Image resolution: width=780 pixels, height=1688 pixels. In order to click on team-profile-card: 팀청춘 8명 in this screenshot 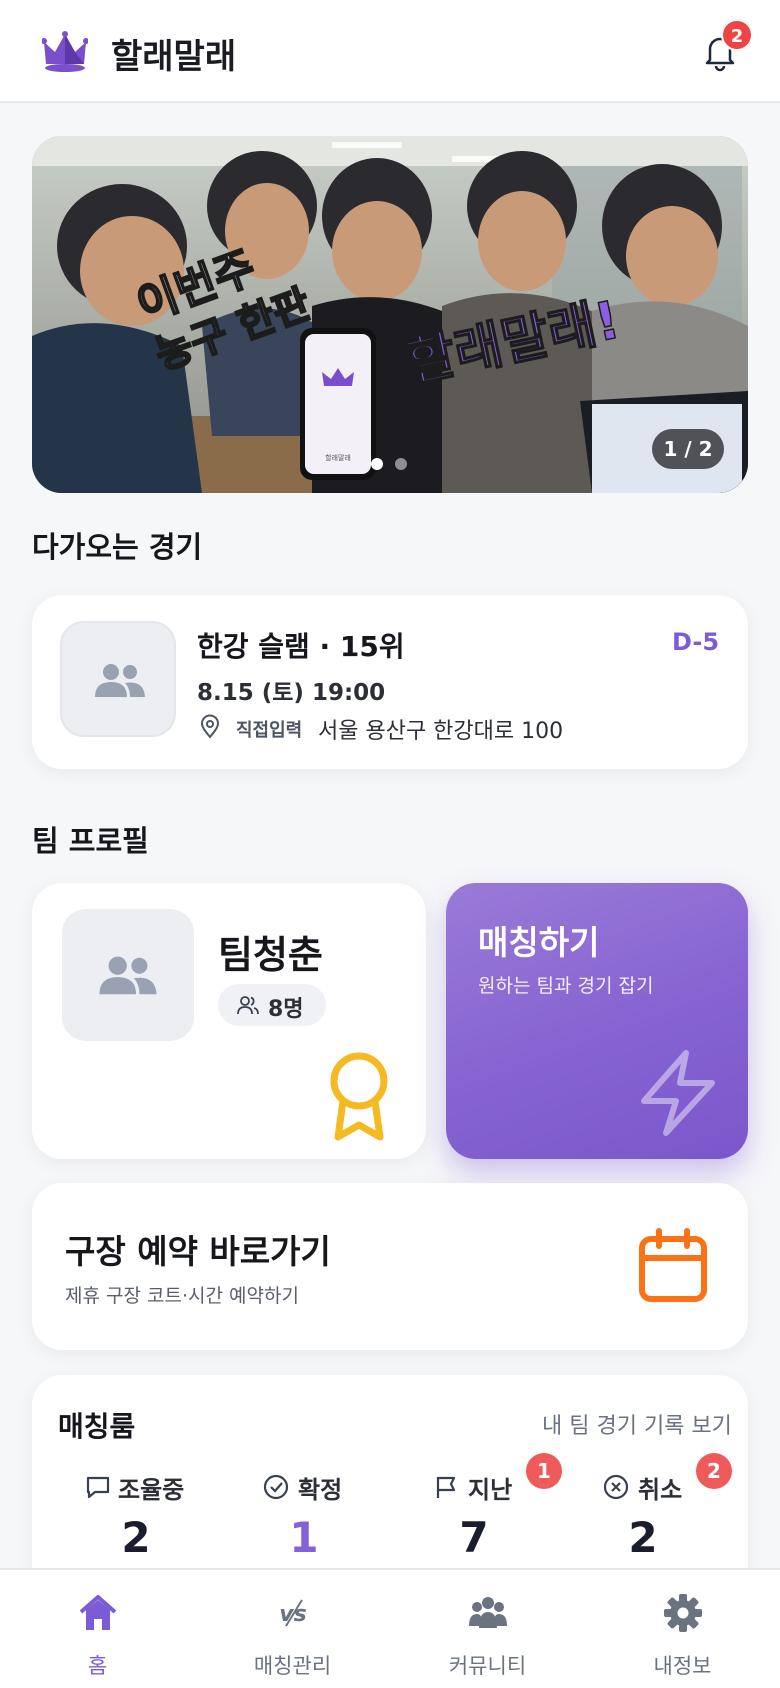, I will do `click(229, 1021)`.